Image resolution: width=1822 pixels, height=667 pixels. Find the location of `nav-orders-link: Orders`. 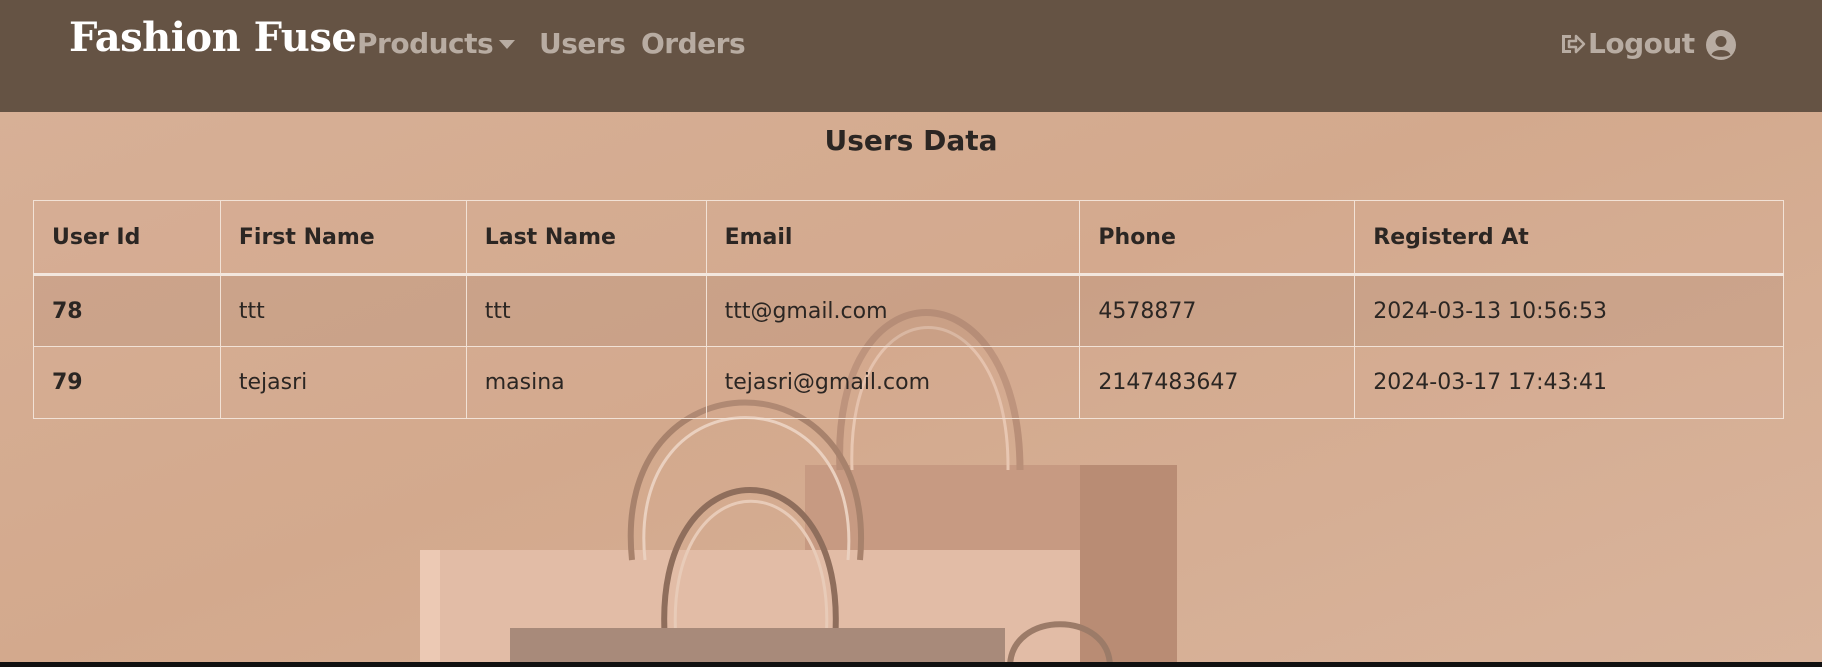

nav-orders-link: Orders is located at coordinates (693, 43).